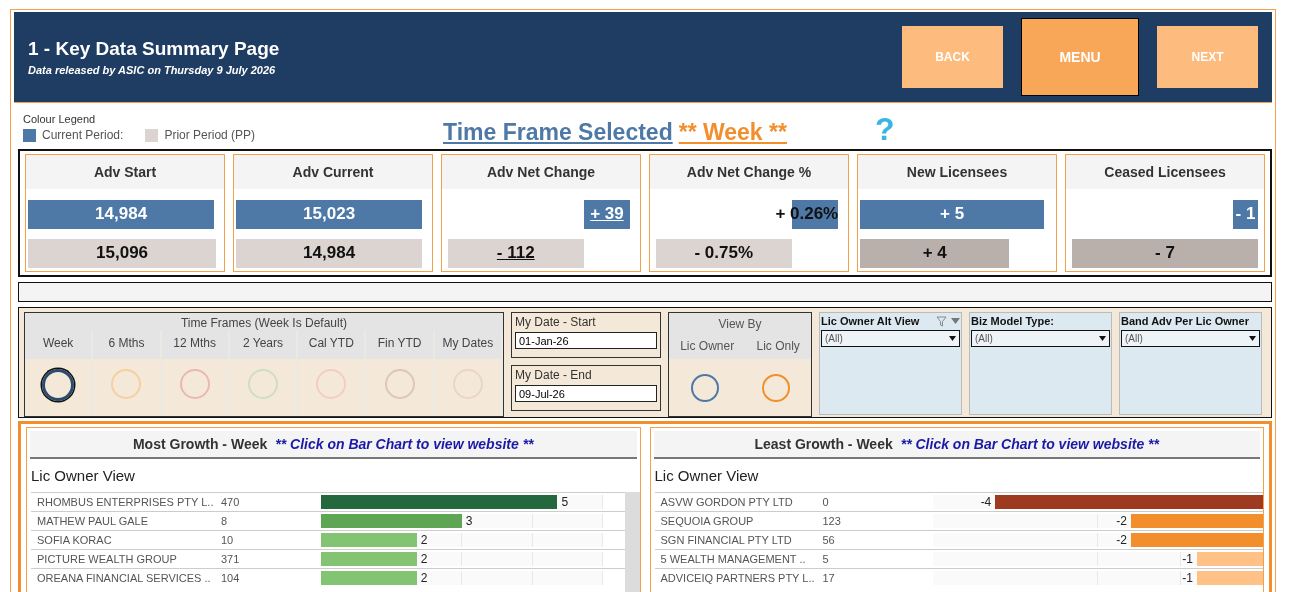 This screenshot has height=592, width=1298. I want to click on owner-name: OREANA FINANCIAL SERVICES .., so click(124, 578).